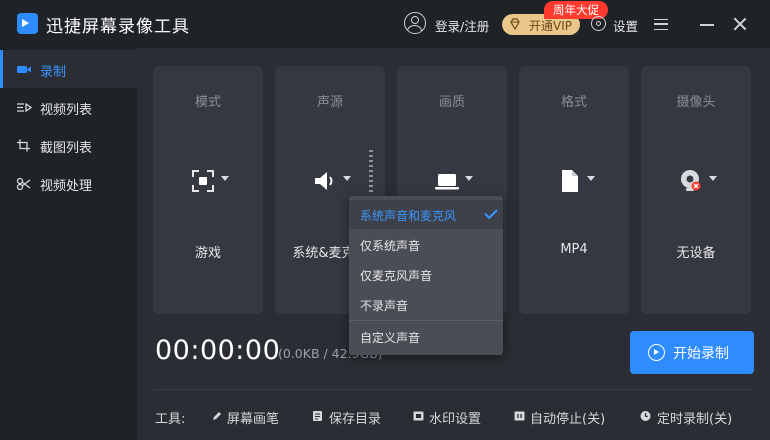 Image resolution: width=770 pixels, height=440 pixels. What do you see at coordinates (66, 148) in the screenshot?
I see `sidebar-item-label: 截图列表` at bounding box center [66, 148].